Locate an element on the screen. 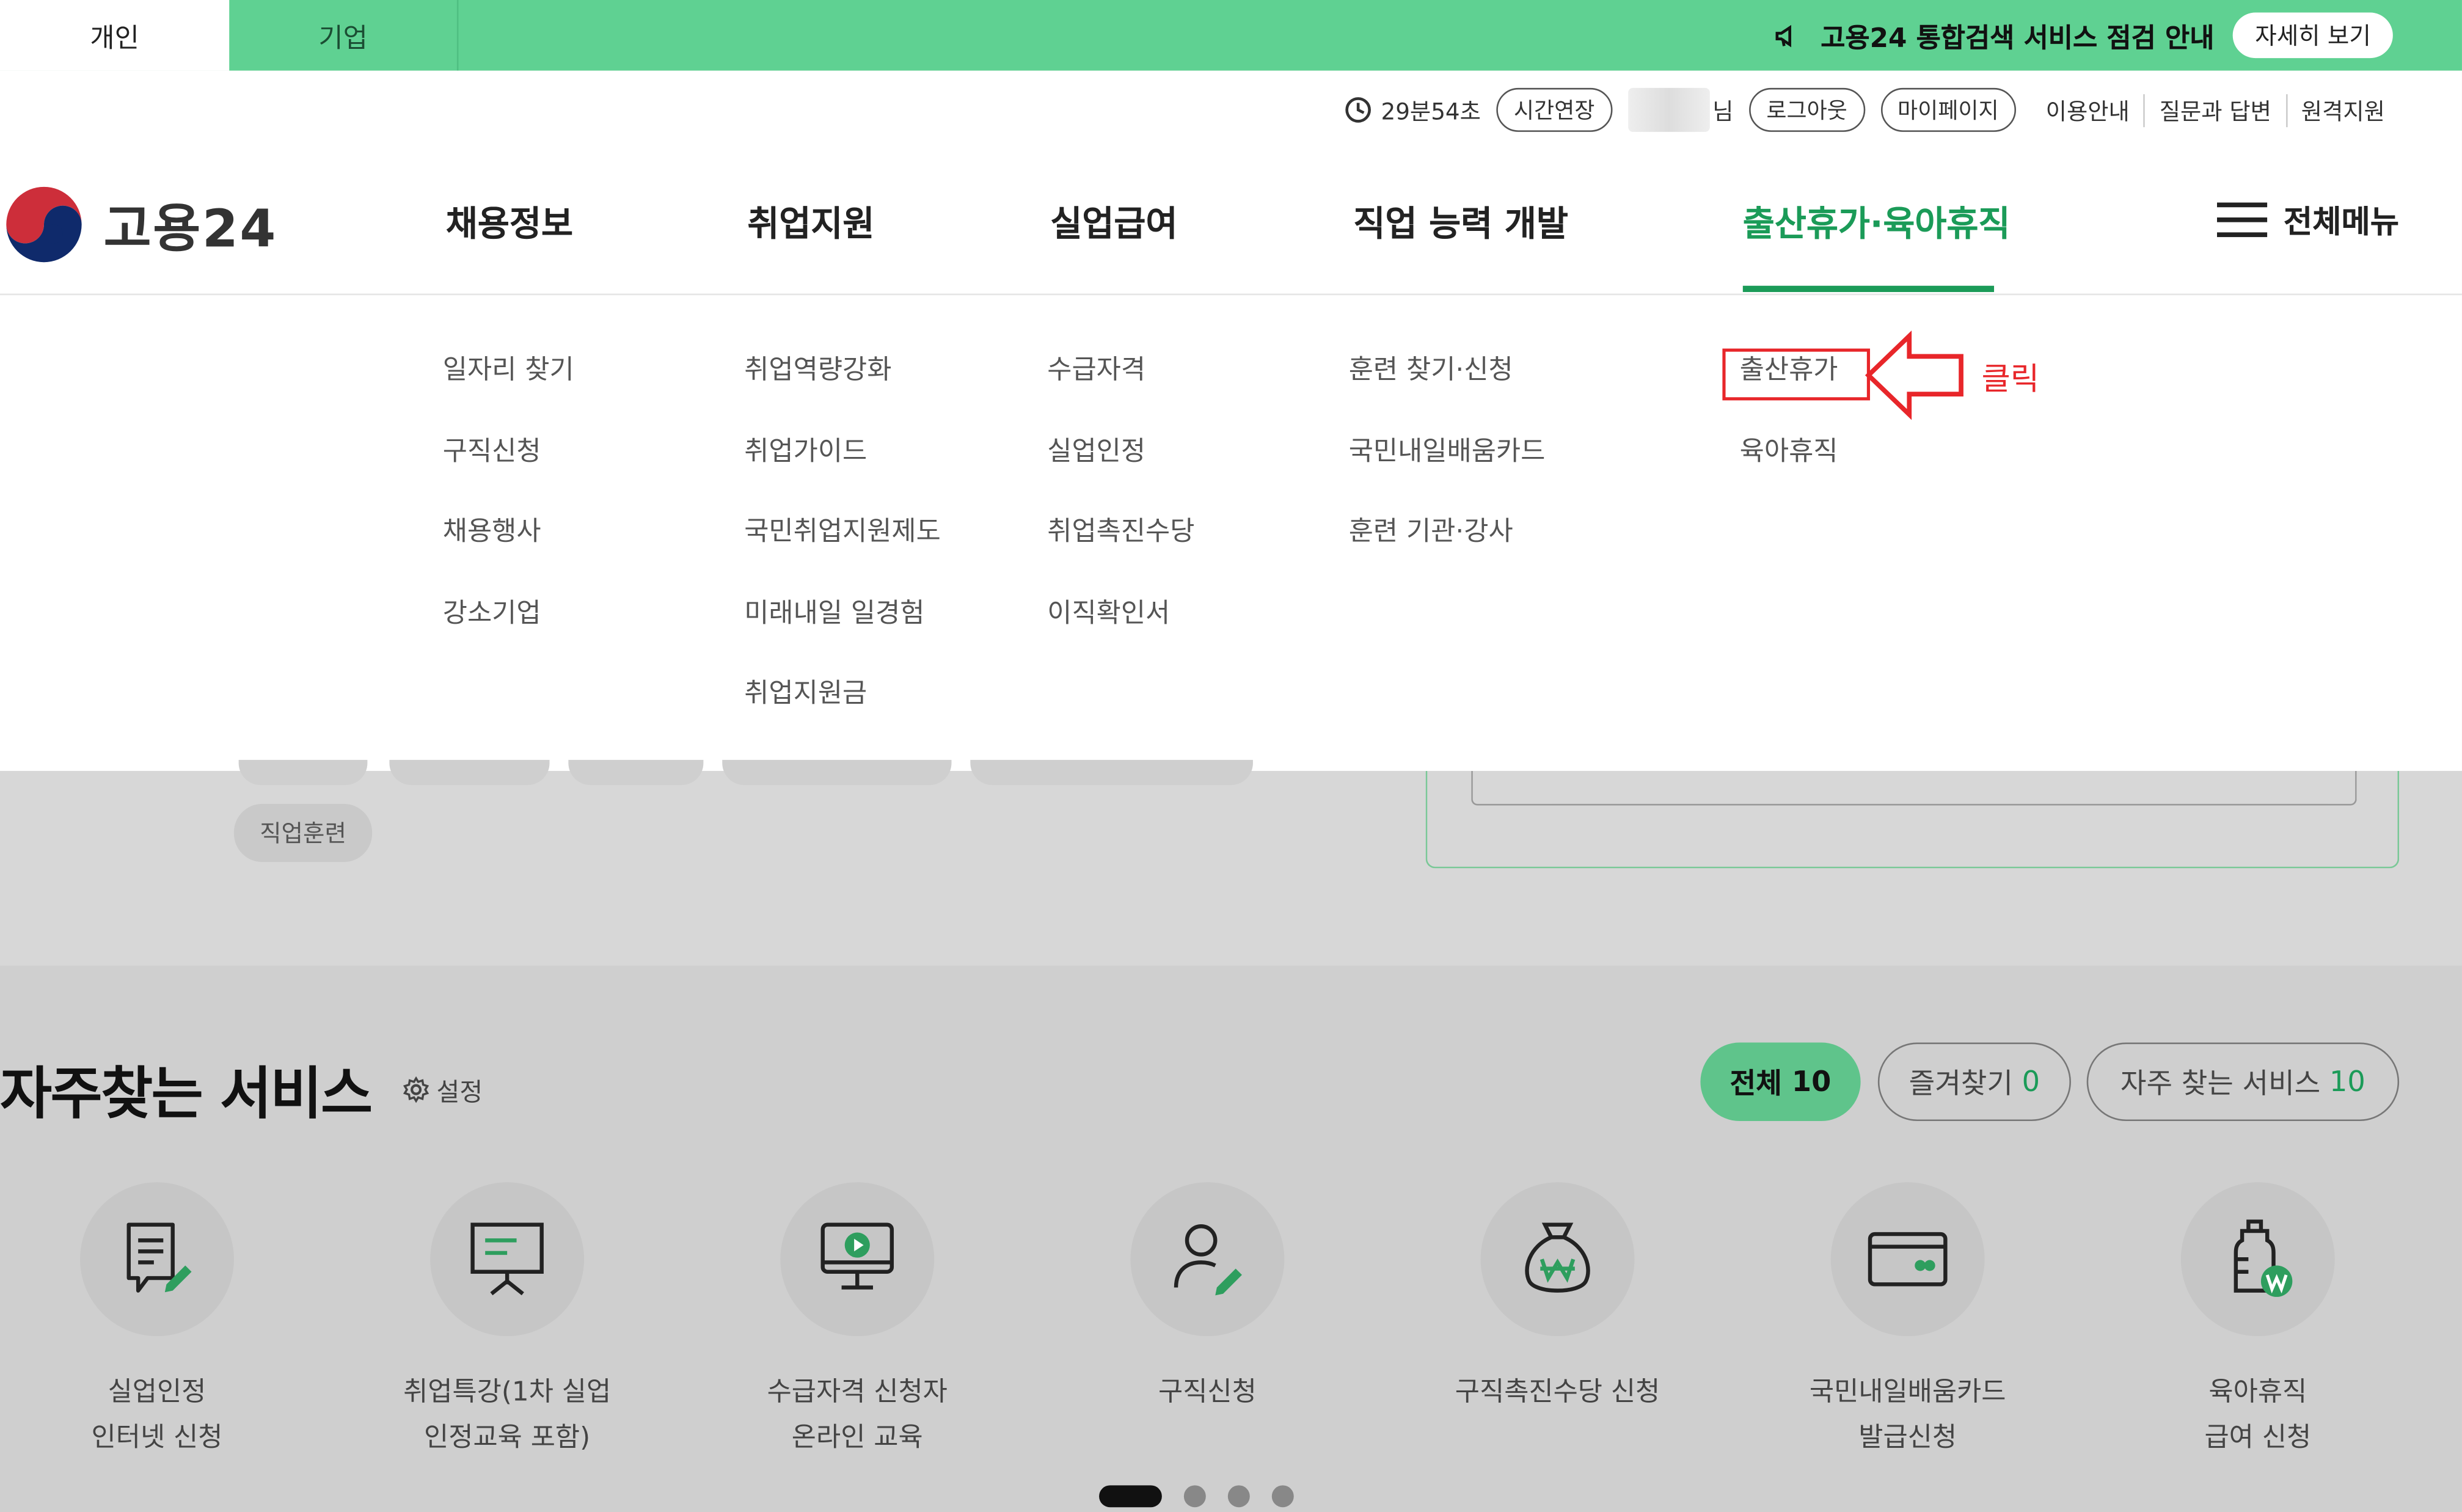 The image size is (2462, 1512). hamburger-icon is located at coordinates (2243, 219).